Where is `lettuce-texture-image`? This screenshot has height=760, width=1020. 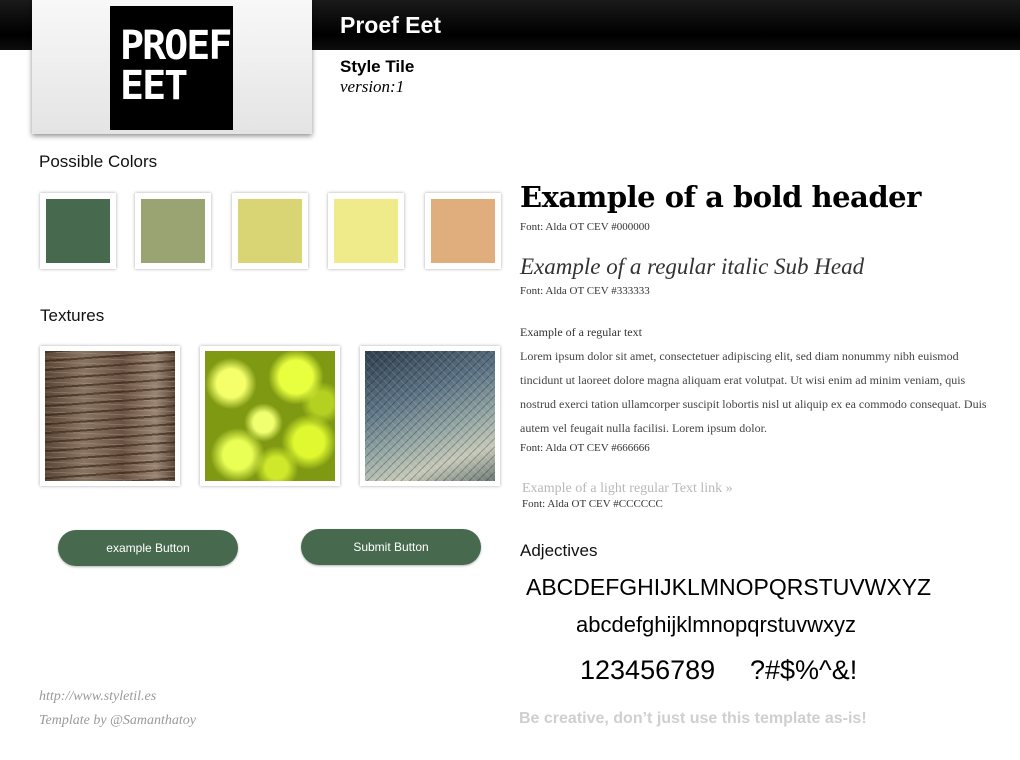 lettuce-texture-image is located at coordinates (270, 416).